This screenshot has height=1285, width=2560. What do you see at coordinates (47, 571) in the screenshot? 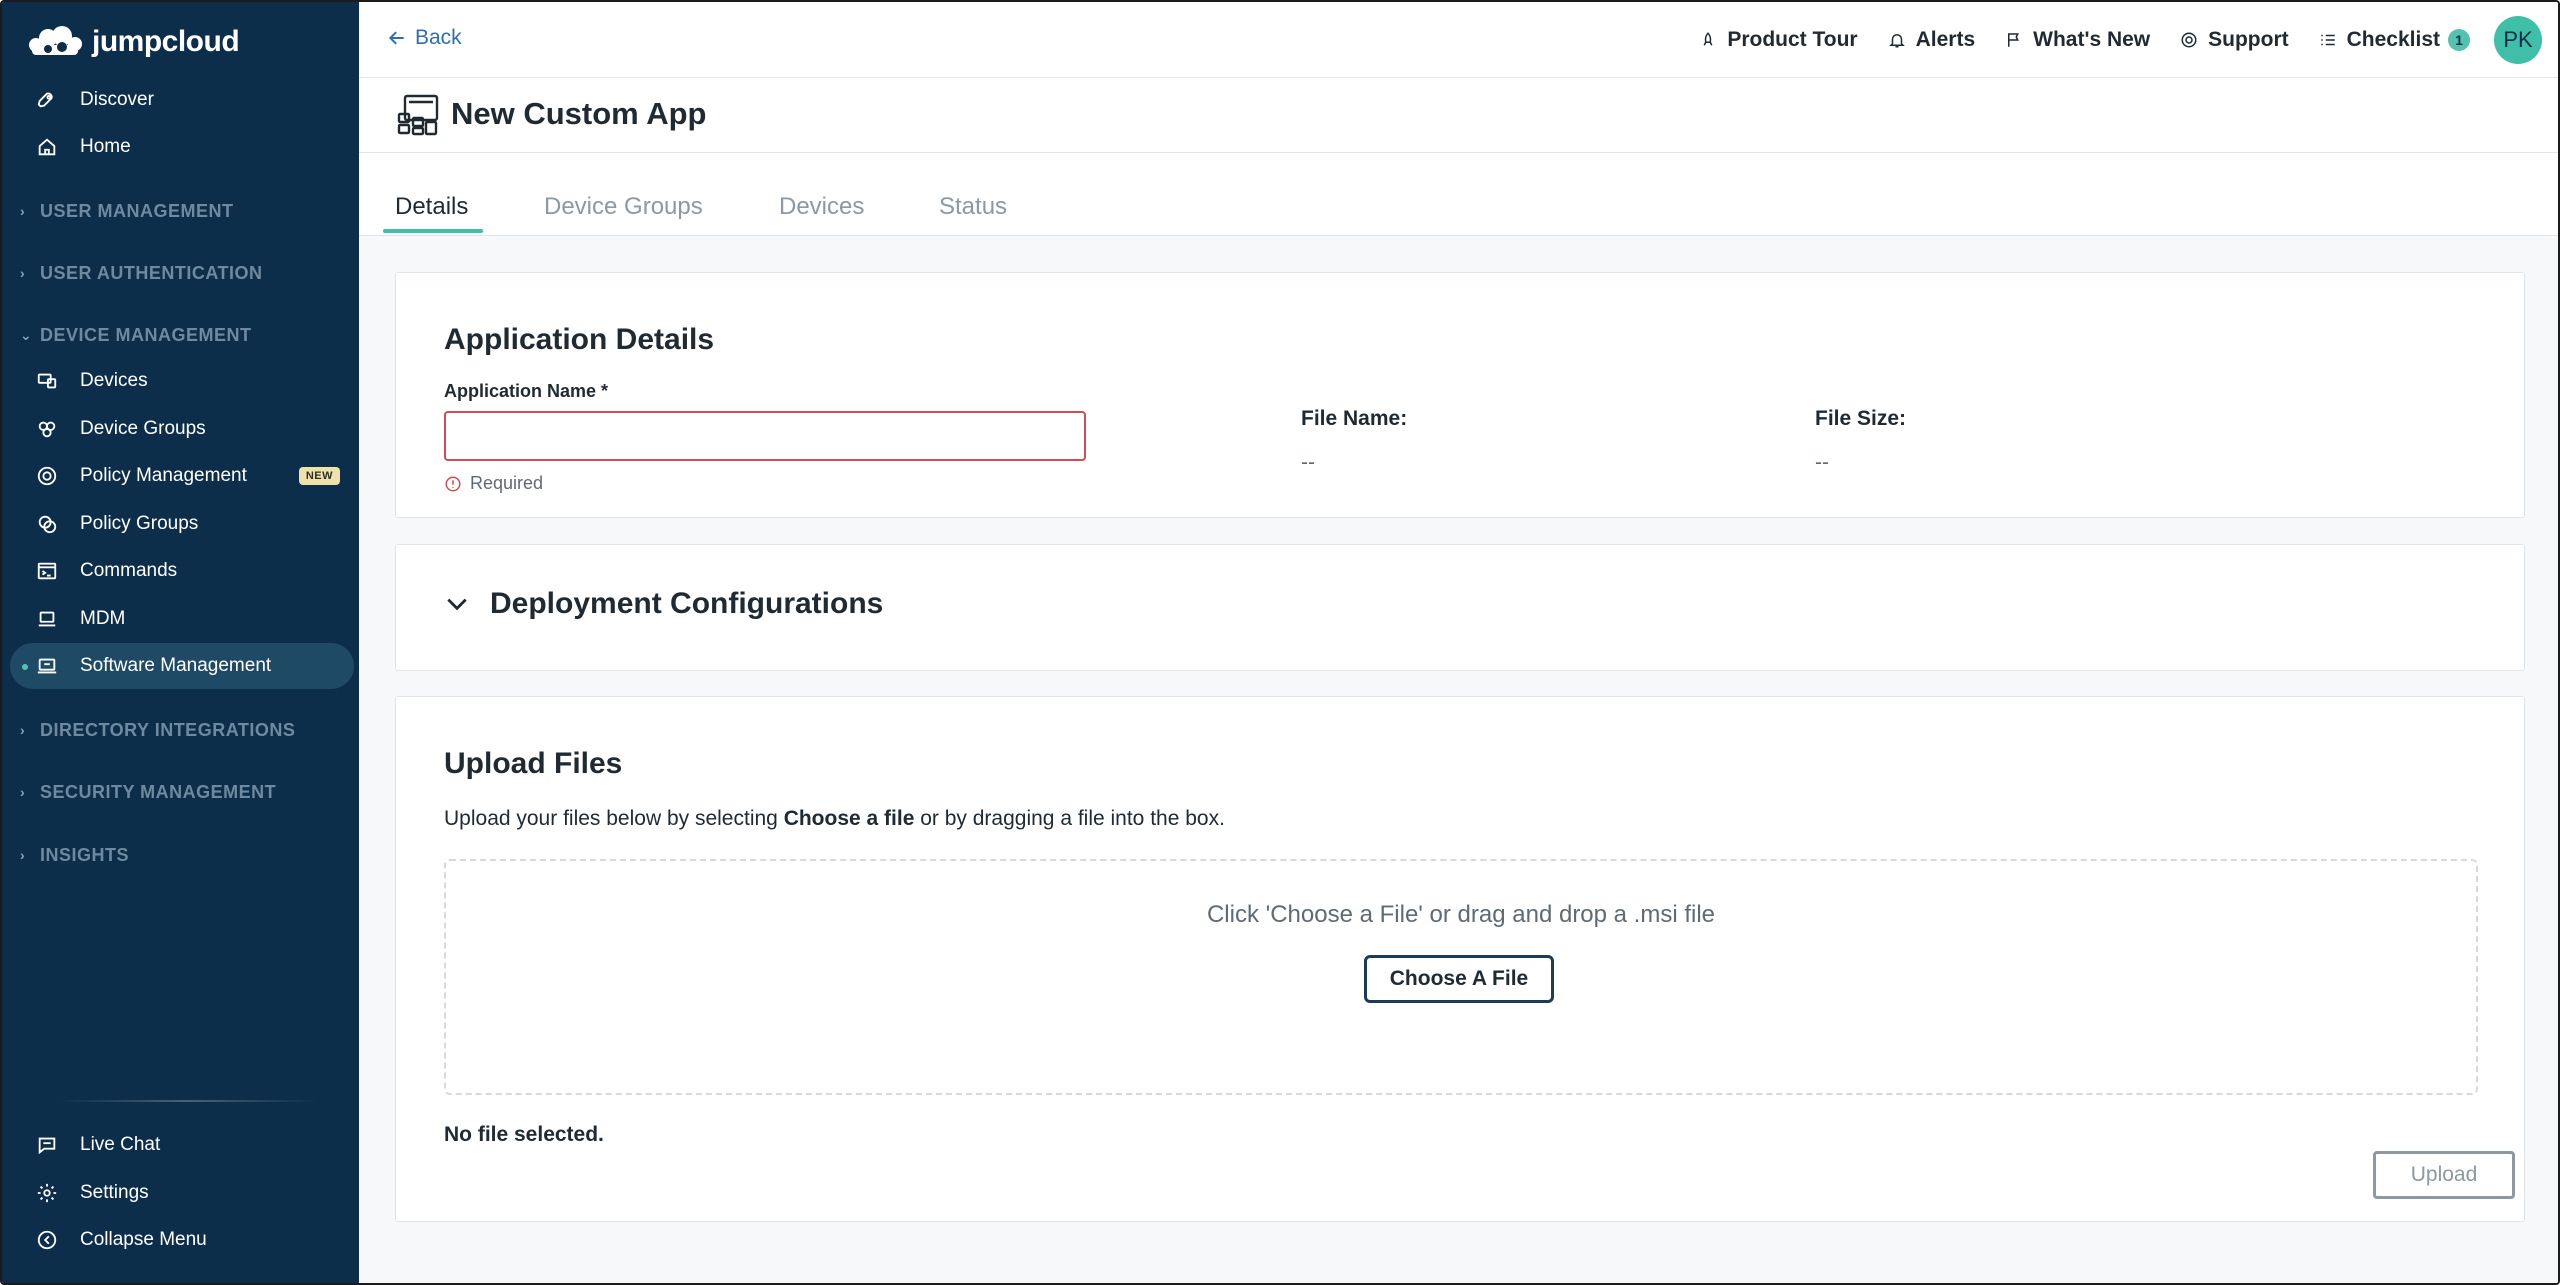
I see `terminal-icon` at bounding box center [47, 571].